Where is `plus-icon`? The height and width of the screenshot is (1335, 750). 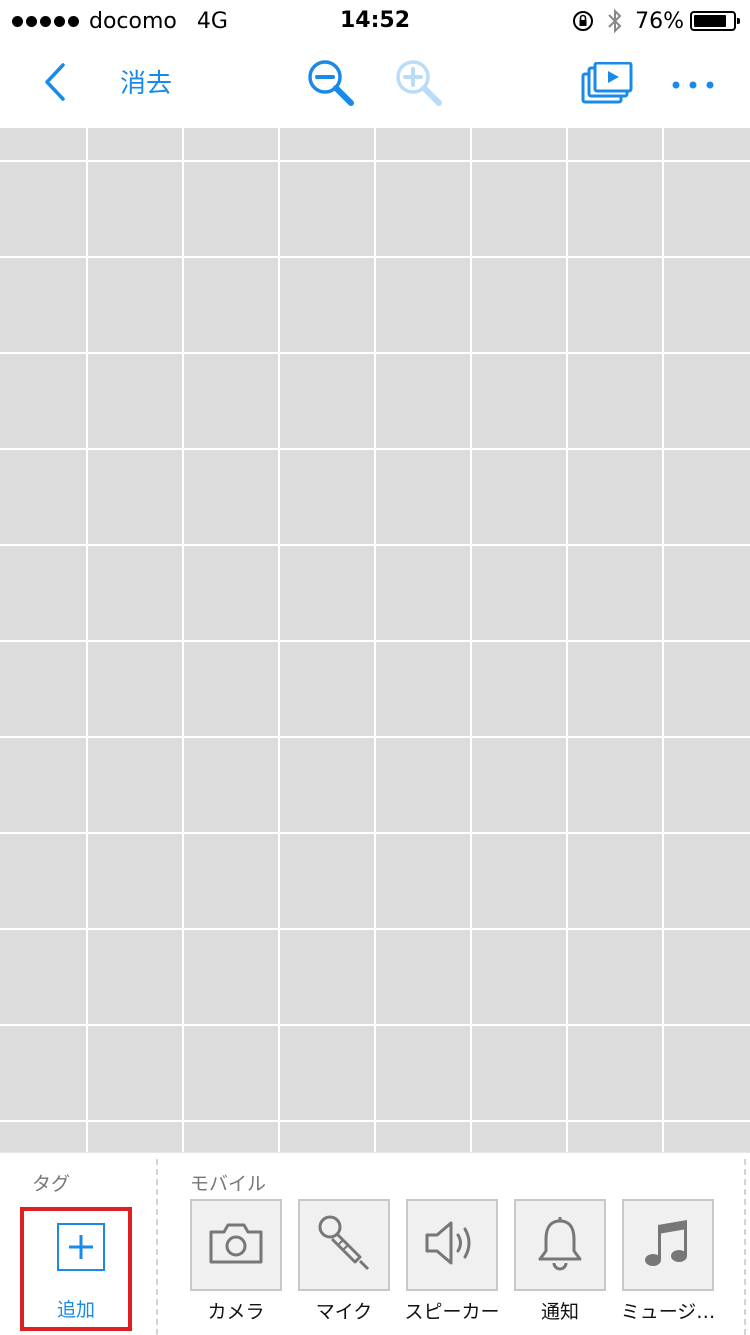
plus-icon is located at coordinates (81, 1247).